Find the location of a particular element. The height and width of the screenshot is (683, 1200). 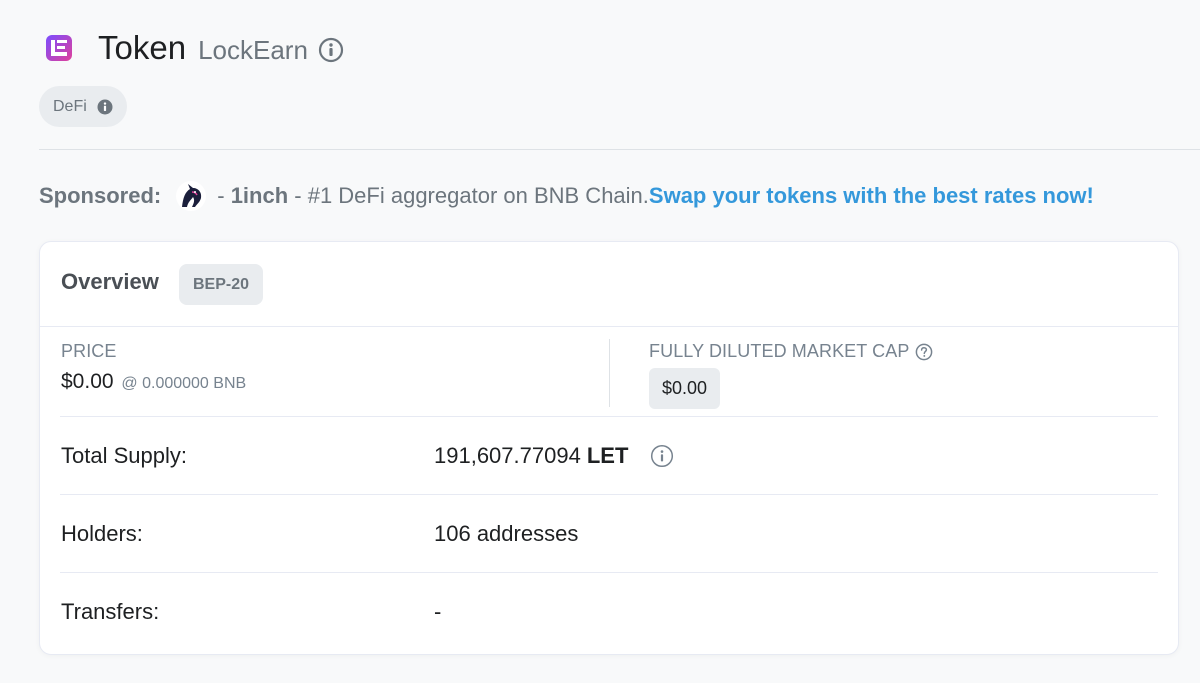

question-icon is located at coordinates (924, 352).